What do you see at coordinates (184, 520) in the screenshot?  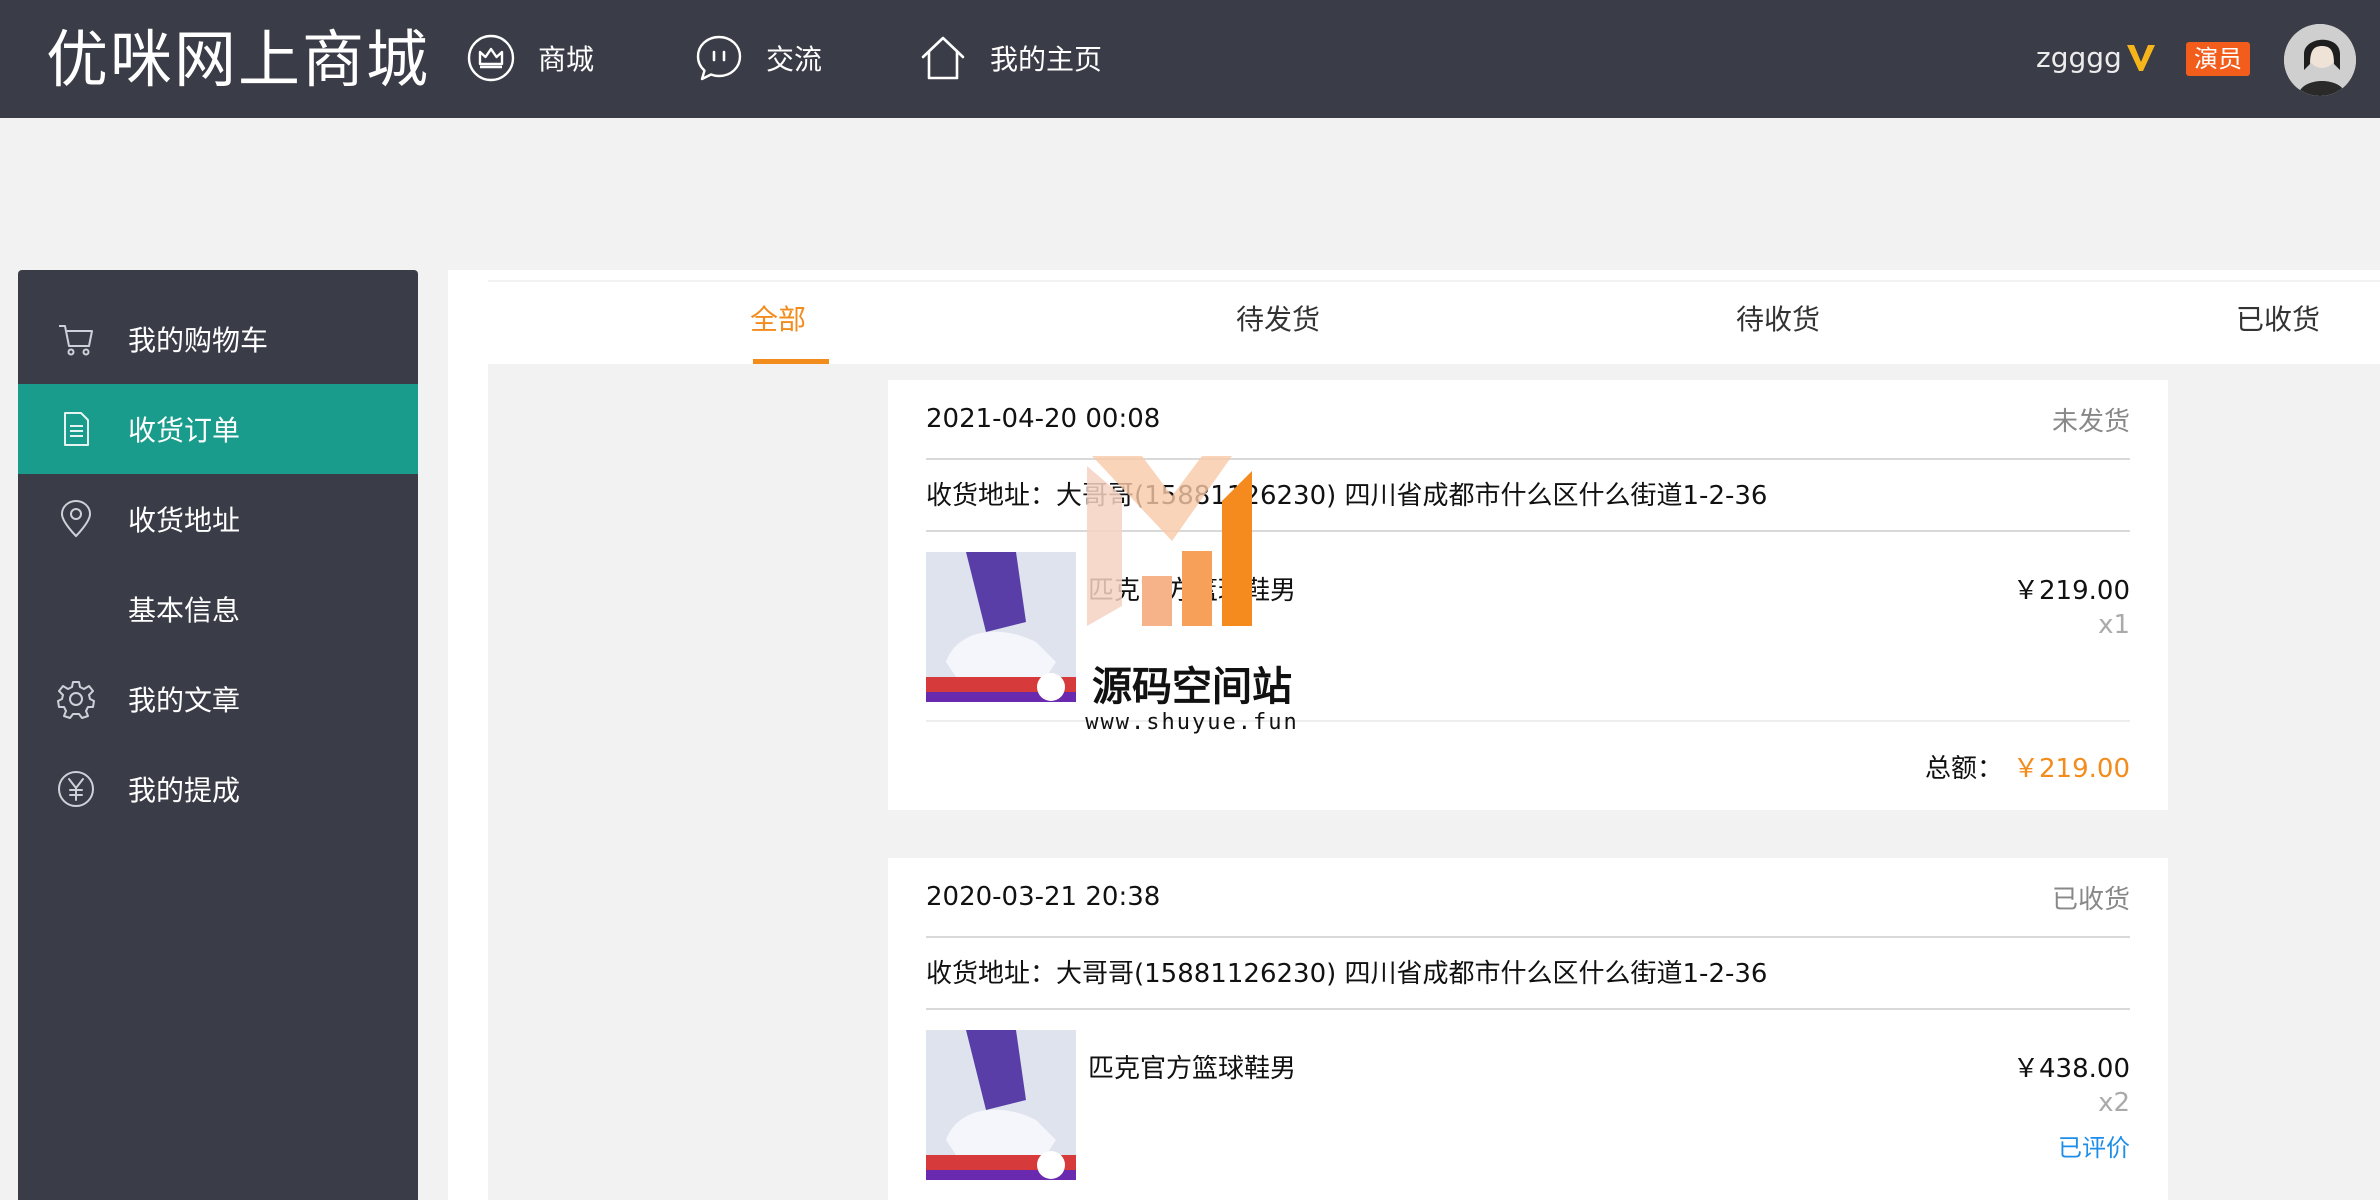 I see `sidebar-item-label: 收货地址` at bounding box center [184, 520].